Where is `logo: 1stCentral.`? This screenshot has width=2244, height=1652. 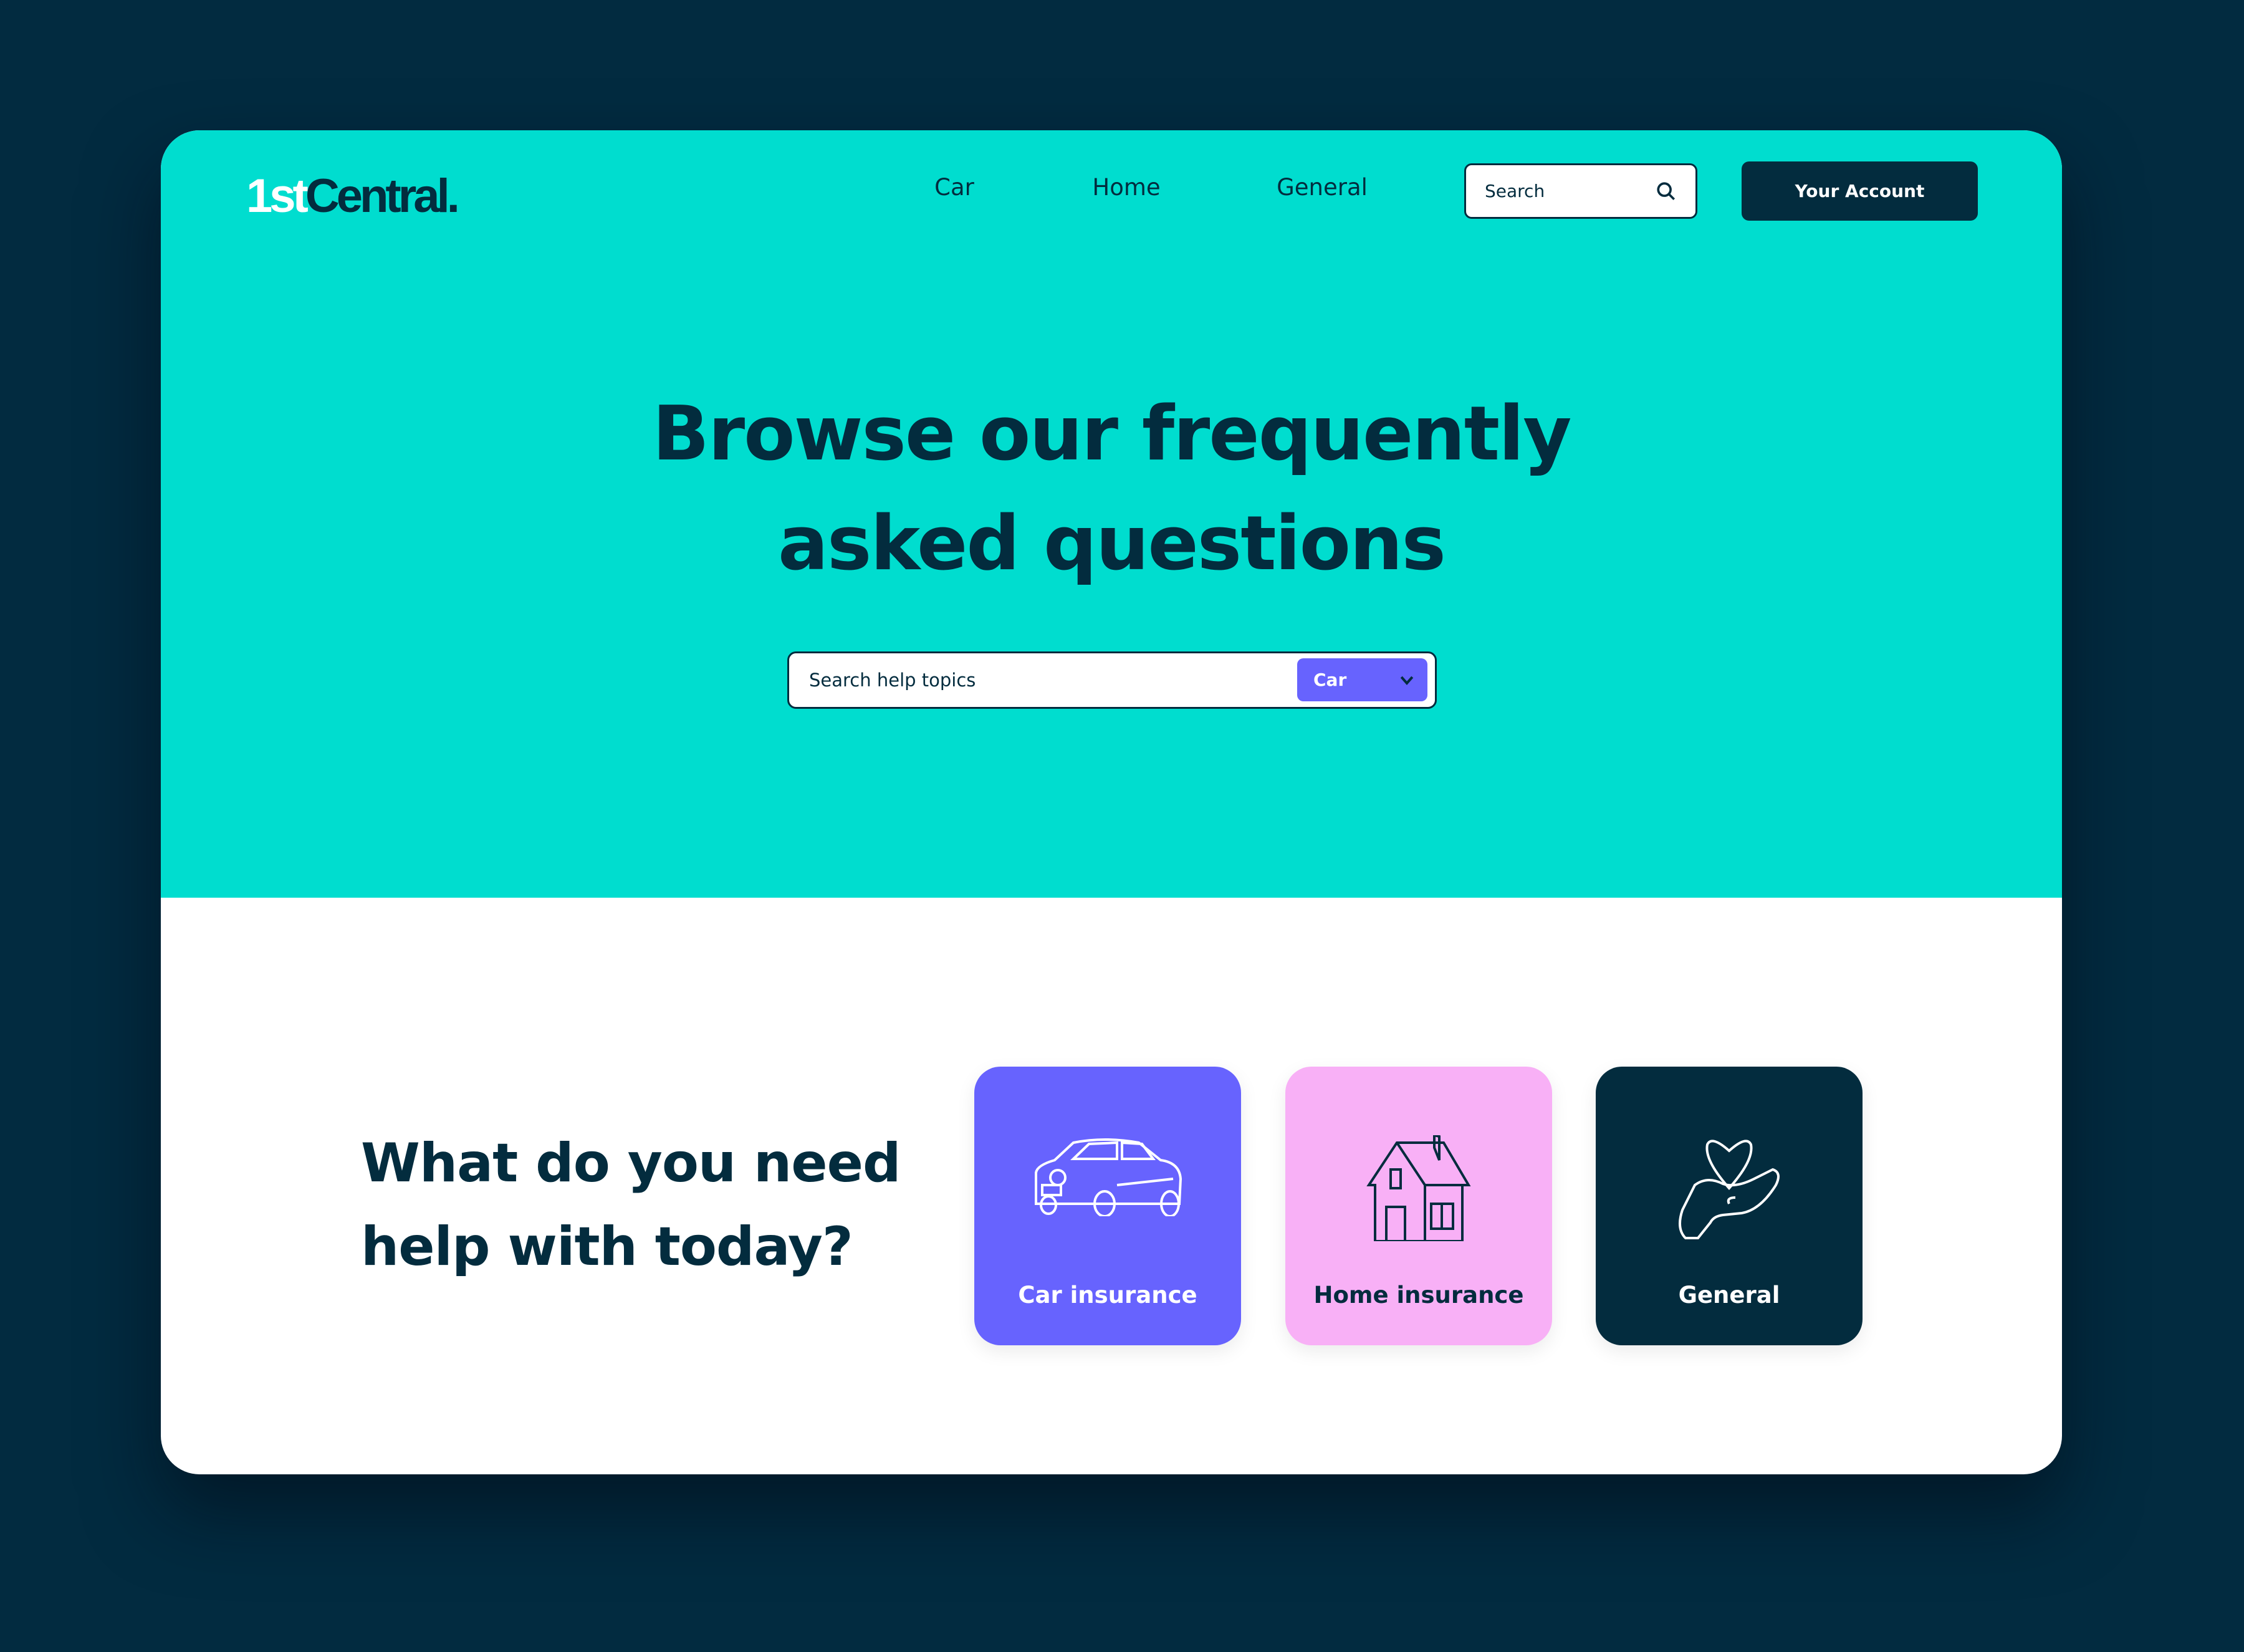
logo: 1stCentral. is located at coordinates (353, 196).